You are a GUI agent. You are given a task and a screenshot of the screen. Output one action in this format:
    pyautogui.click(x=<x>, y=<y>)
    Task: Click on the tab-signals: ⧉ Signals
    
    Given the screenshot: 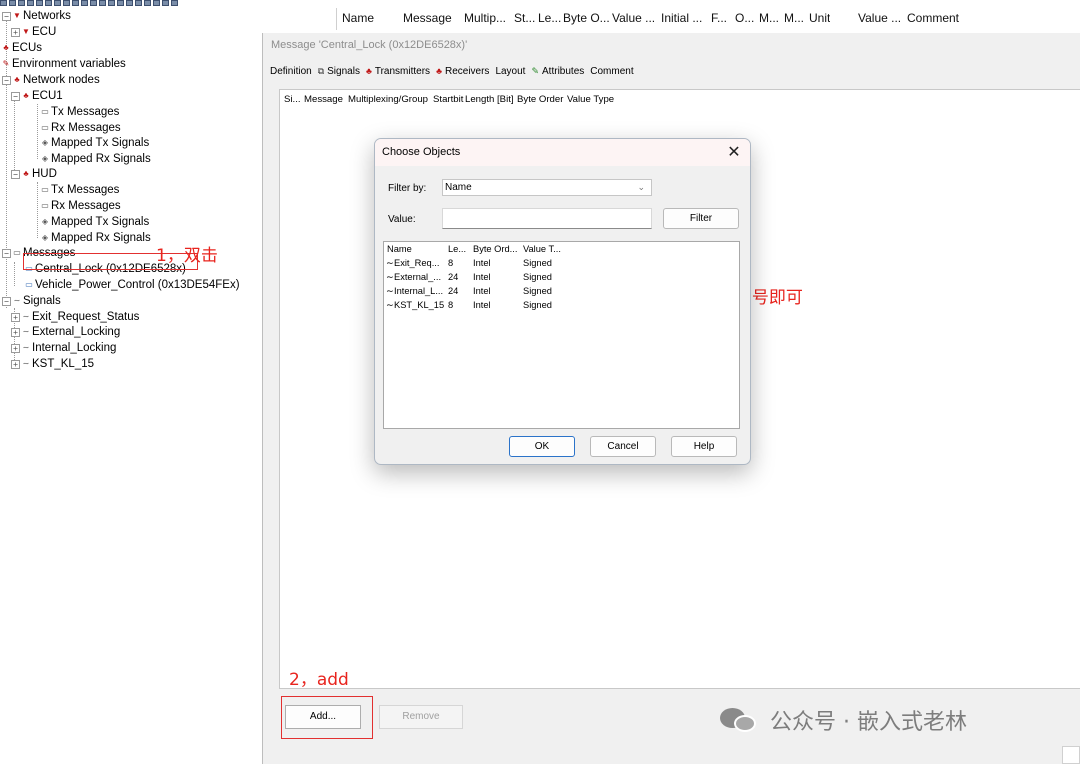 What is the action you would take?
    pyautogui.click(x=339, y=71)
    